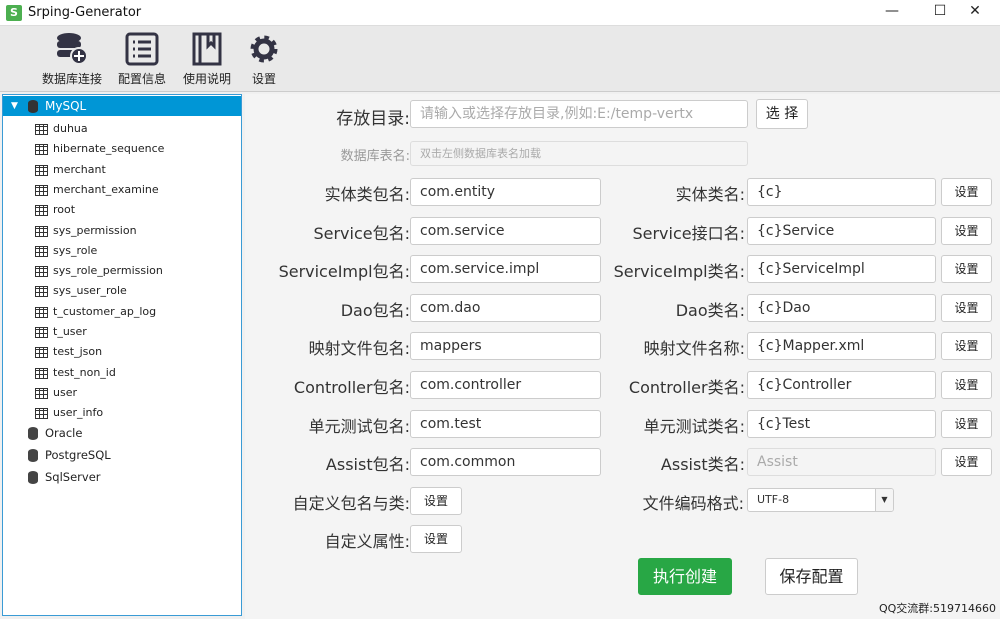 This screenshot has height=619, width=1000. I want to click on left-field-label: Service包名:, so click(361, 233).